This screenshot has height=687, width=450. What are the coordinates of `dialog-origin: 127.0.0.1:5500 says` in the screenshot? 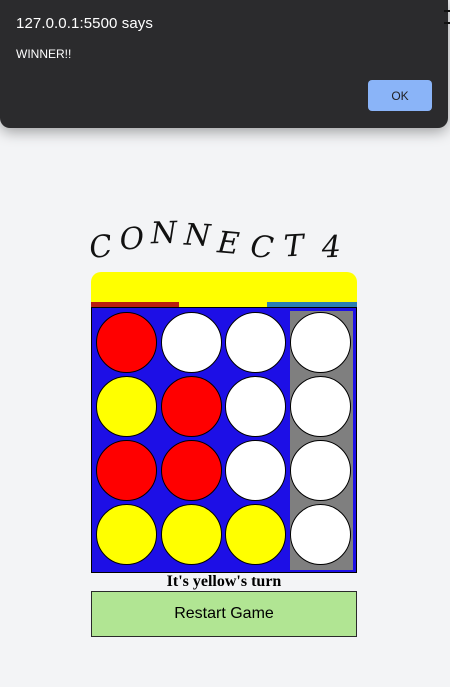 It's located at (85, 23).